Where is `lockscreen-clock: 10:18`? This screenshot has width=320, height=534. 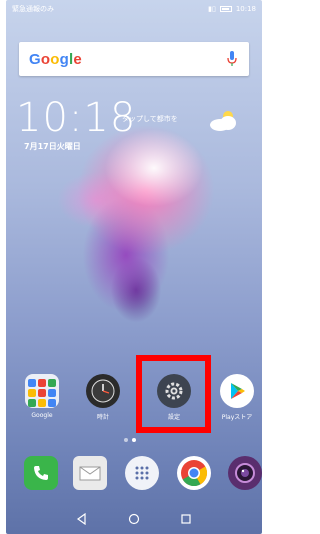
lockscreen-clock: 10:18 is located at coordinates (76, 118).